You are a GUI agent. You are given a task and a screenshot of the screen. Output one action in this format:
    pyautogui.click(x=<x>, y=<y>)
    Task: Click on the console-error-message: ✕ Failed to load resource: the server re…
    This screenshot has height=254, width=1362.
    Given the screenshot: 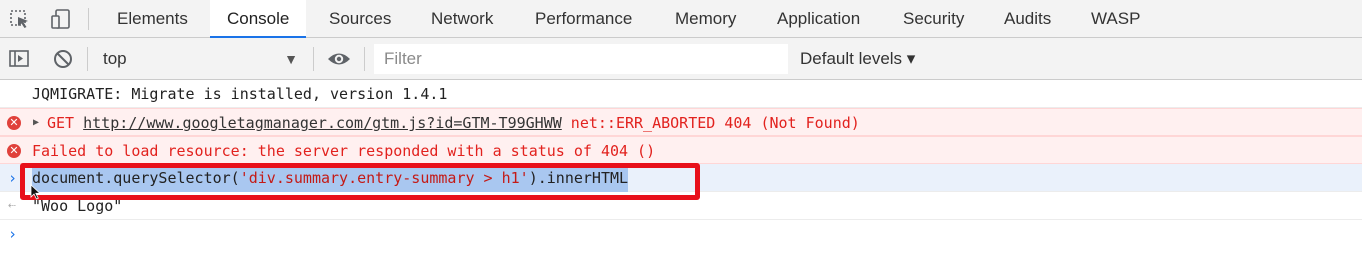 What is the action you would take?
    pyautogui.click(x=681, y=150)
    